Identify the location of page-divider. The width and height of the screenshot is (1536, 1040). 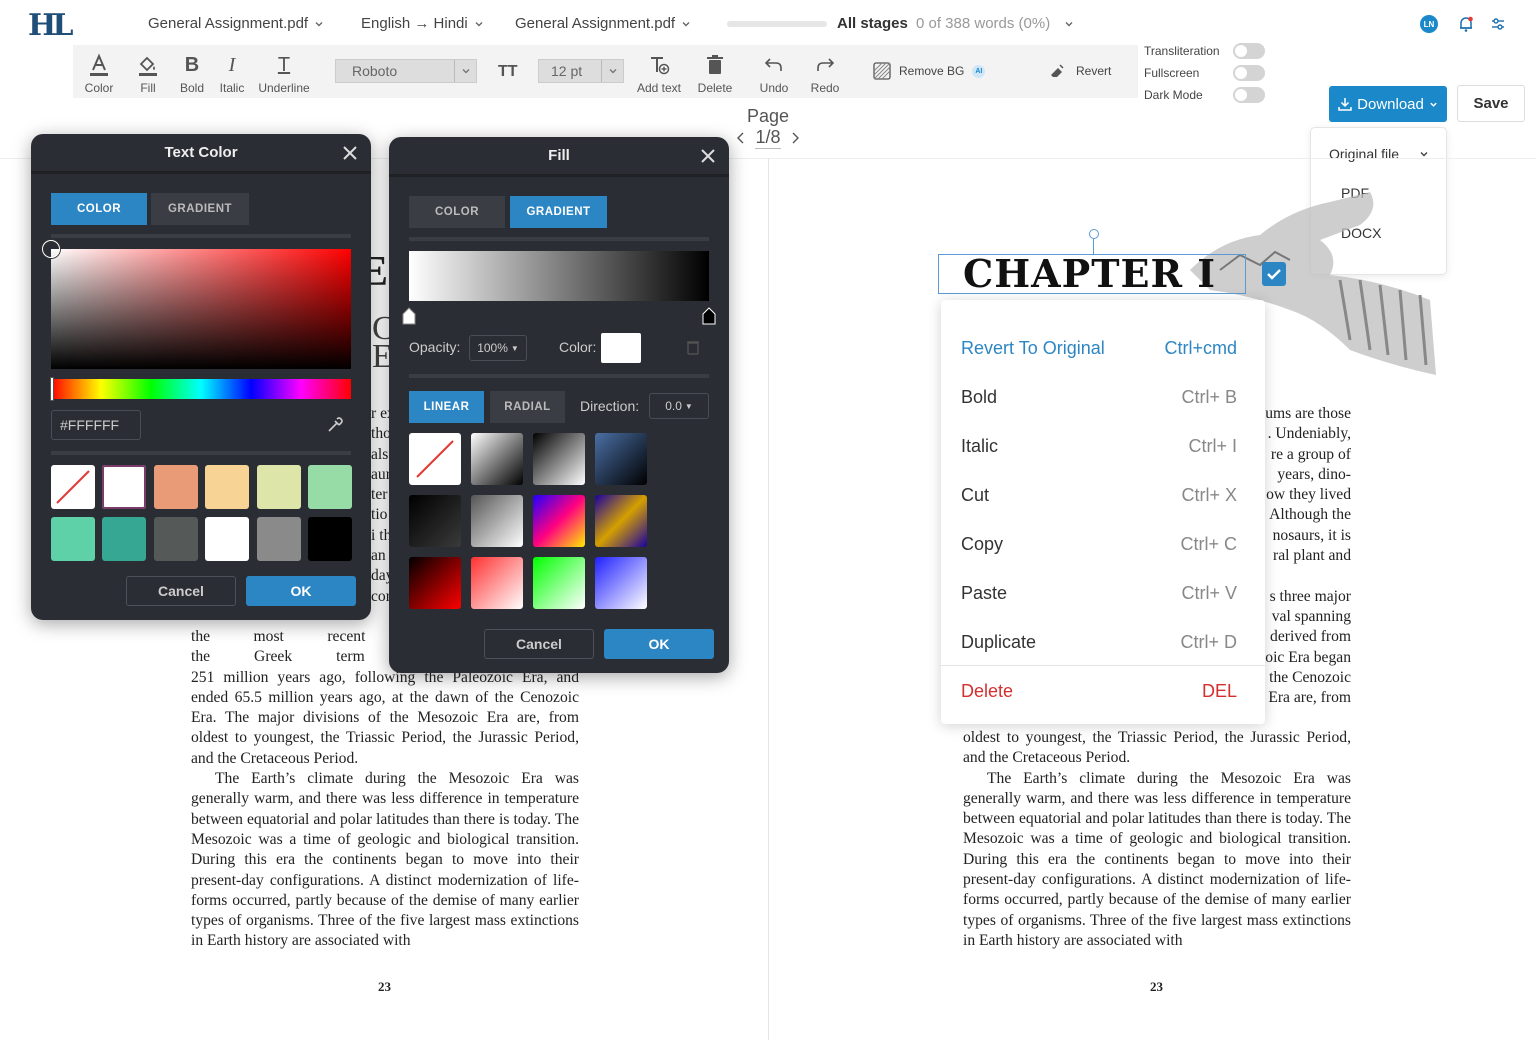
(768, 599).